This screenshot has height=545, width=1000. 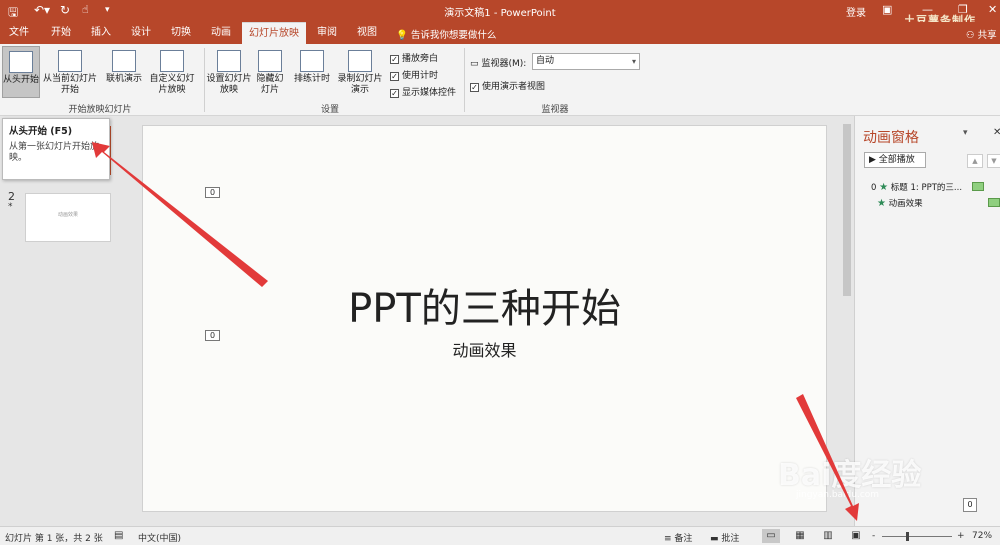 I want to click on monitor-icon: ▭, so click(x=474, y=64).